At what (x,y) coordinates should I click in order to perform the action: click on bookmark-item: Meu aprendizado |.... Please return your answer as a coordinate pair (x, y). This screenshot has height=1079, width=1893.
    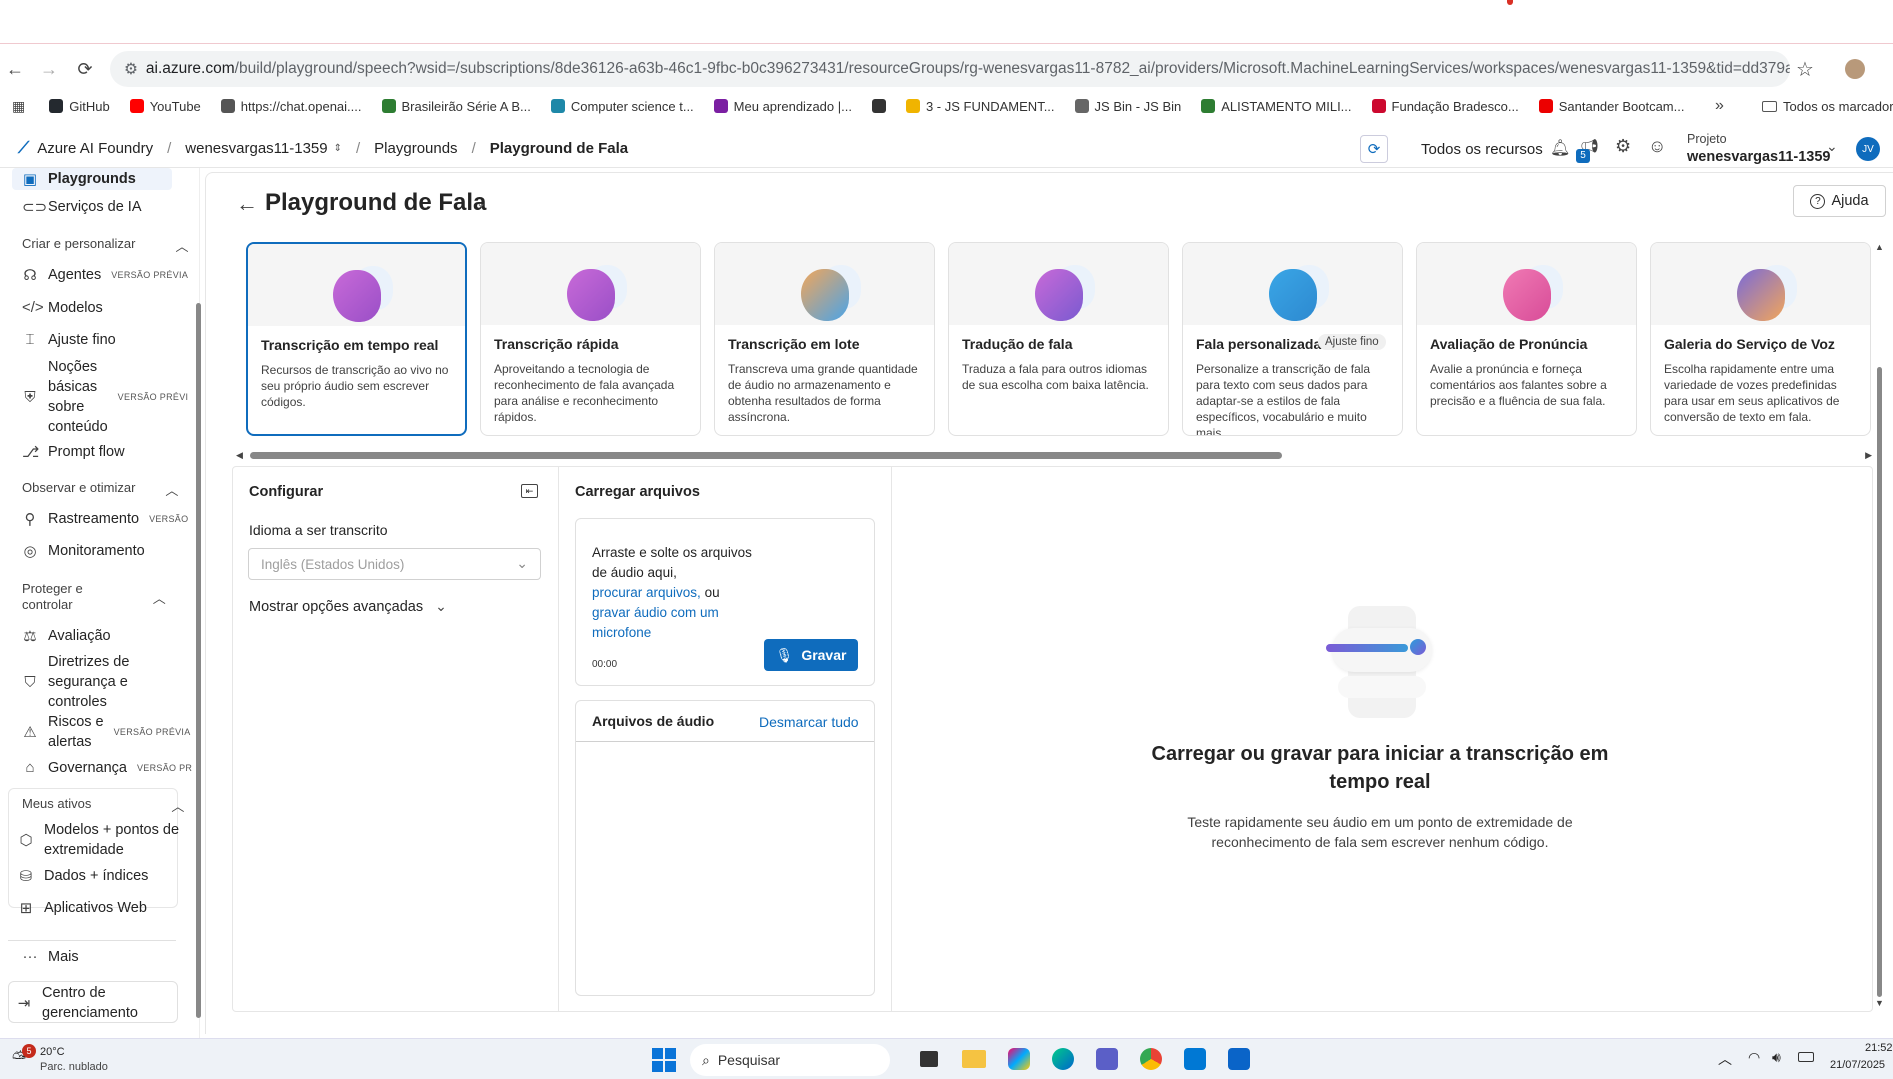
    Looking at the image, I should click on (782, 106).